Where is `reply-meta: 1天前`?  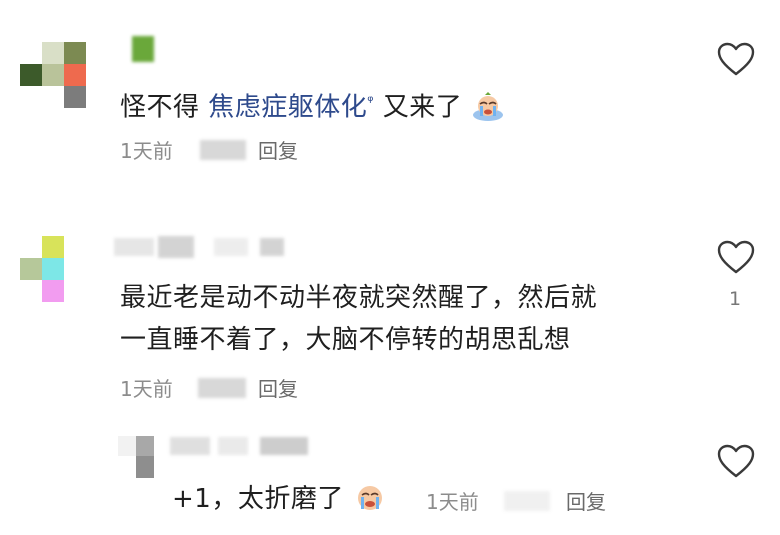 reply-meta: 1天前 is located at coordinates (452, 500).